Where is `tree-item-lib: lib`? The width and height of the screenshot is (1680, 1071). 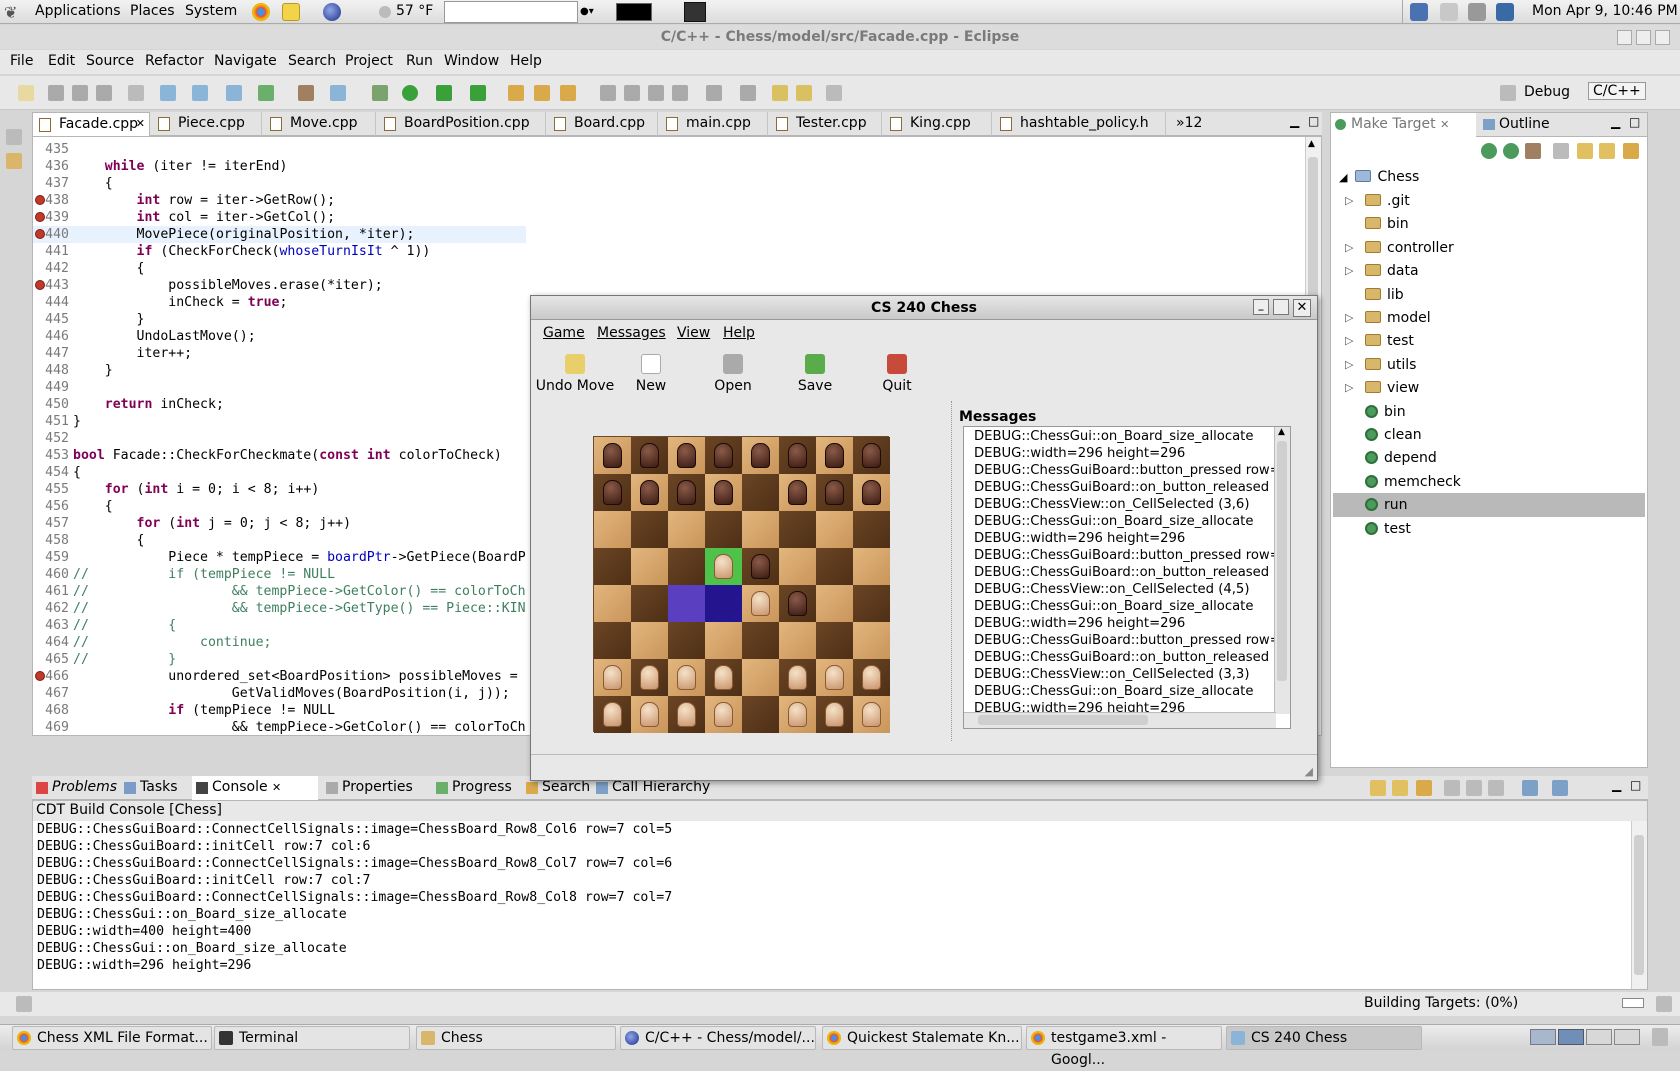
tree-item-lib: lib is located at coordinates (1384, 295).